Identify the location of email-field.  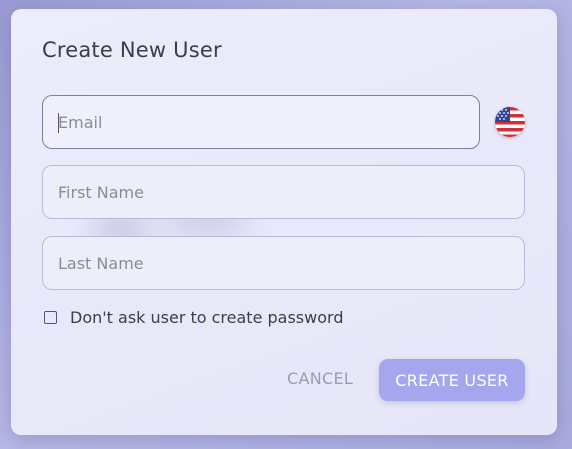
(261, 122).